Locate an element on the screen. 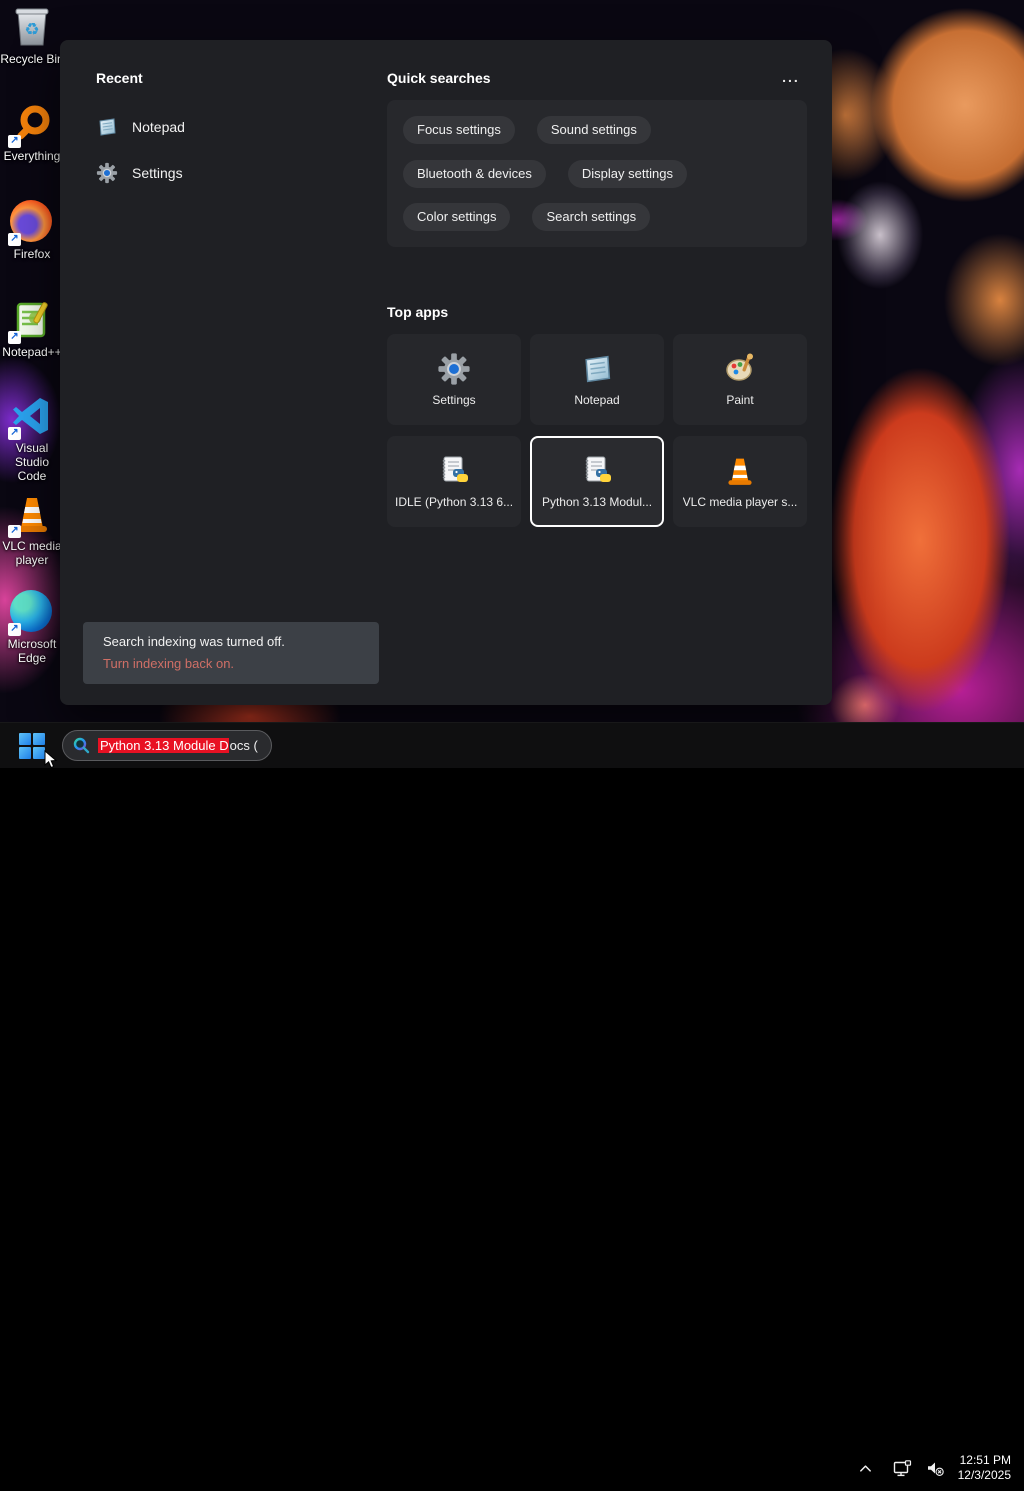 The width and height of the screenshot is (1024, 1491). desktop-icon-label: Firefox is located at coordinates (32, 254).